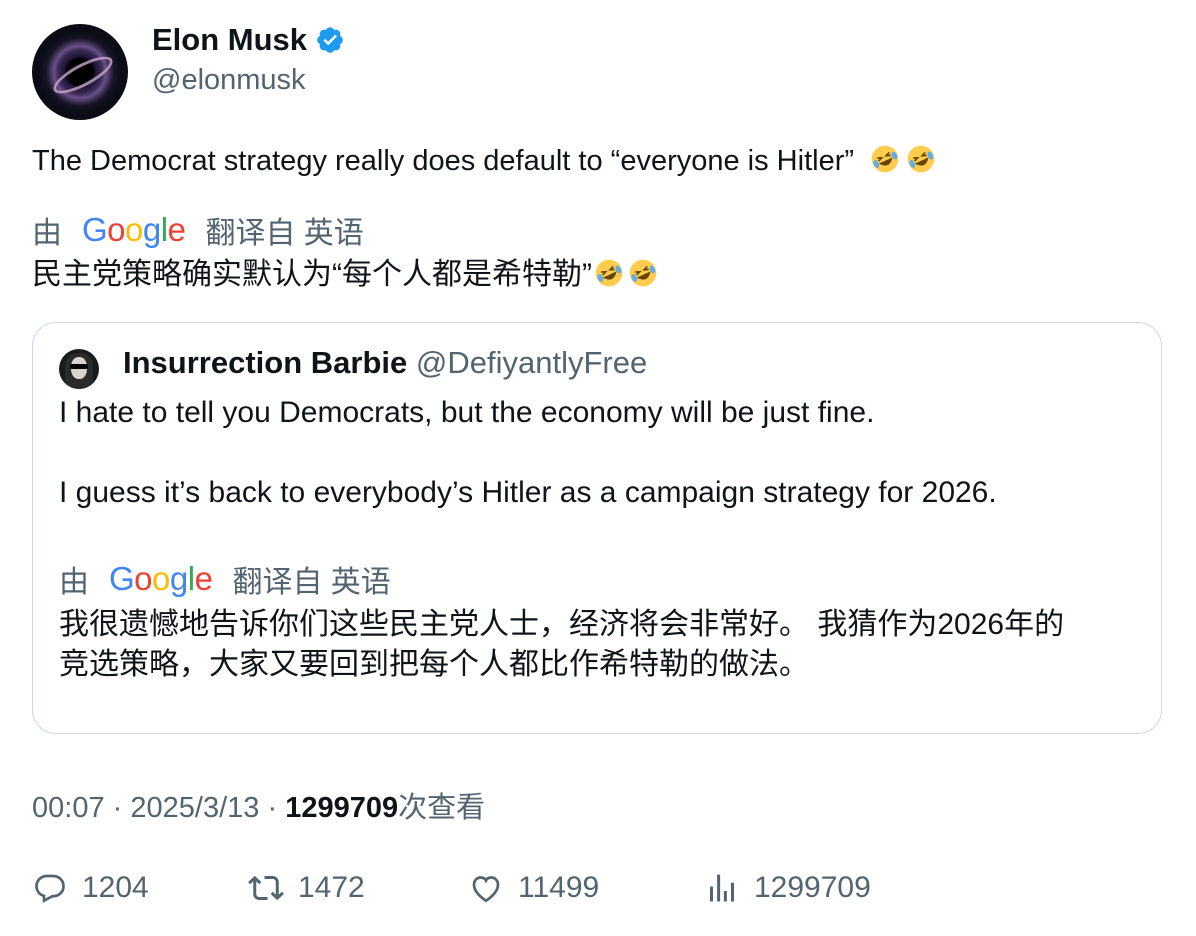 The height and width of the screenshot is (936, 1196). I want to click on heart-icon, so click(486, 889).